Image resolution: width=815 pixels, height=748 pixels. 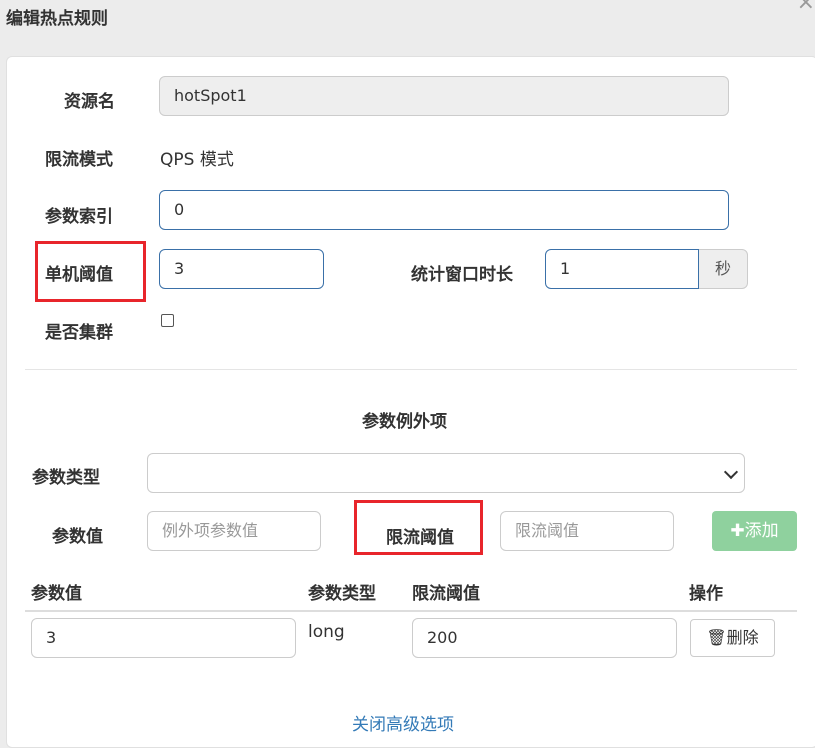 What do you see at coordinates (57, 19) in the screenshot?
I see `dialog-title: 编辑热点规则` at bounding box center [57, 19].